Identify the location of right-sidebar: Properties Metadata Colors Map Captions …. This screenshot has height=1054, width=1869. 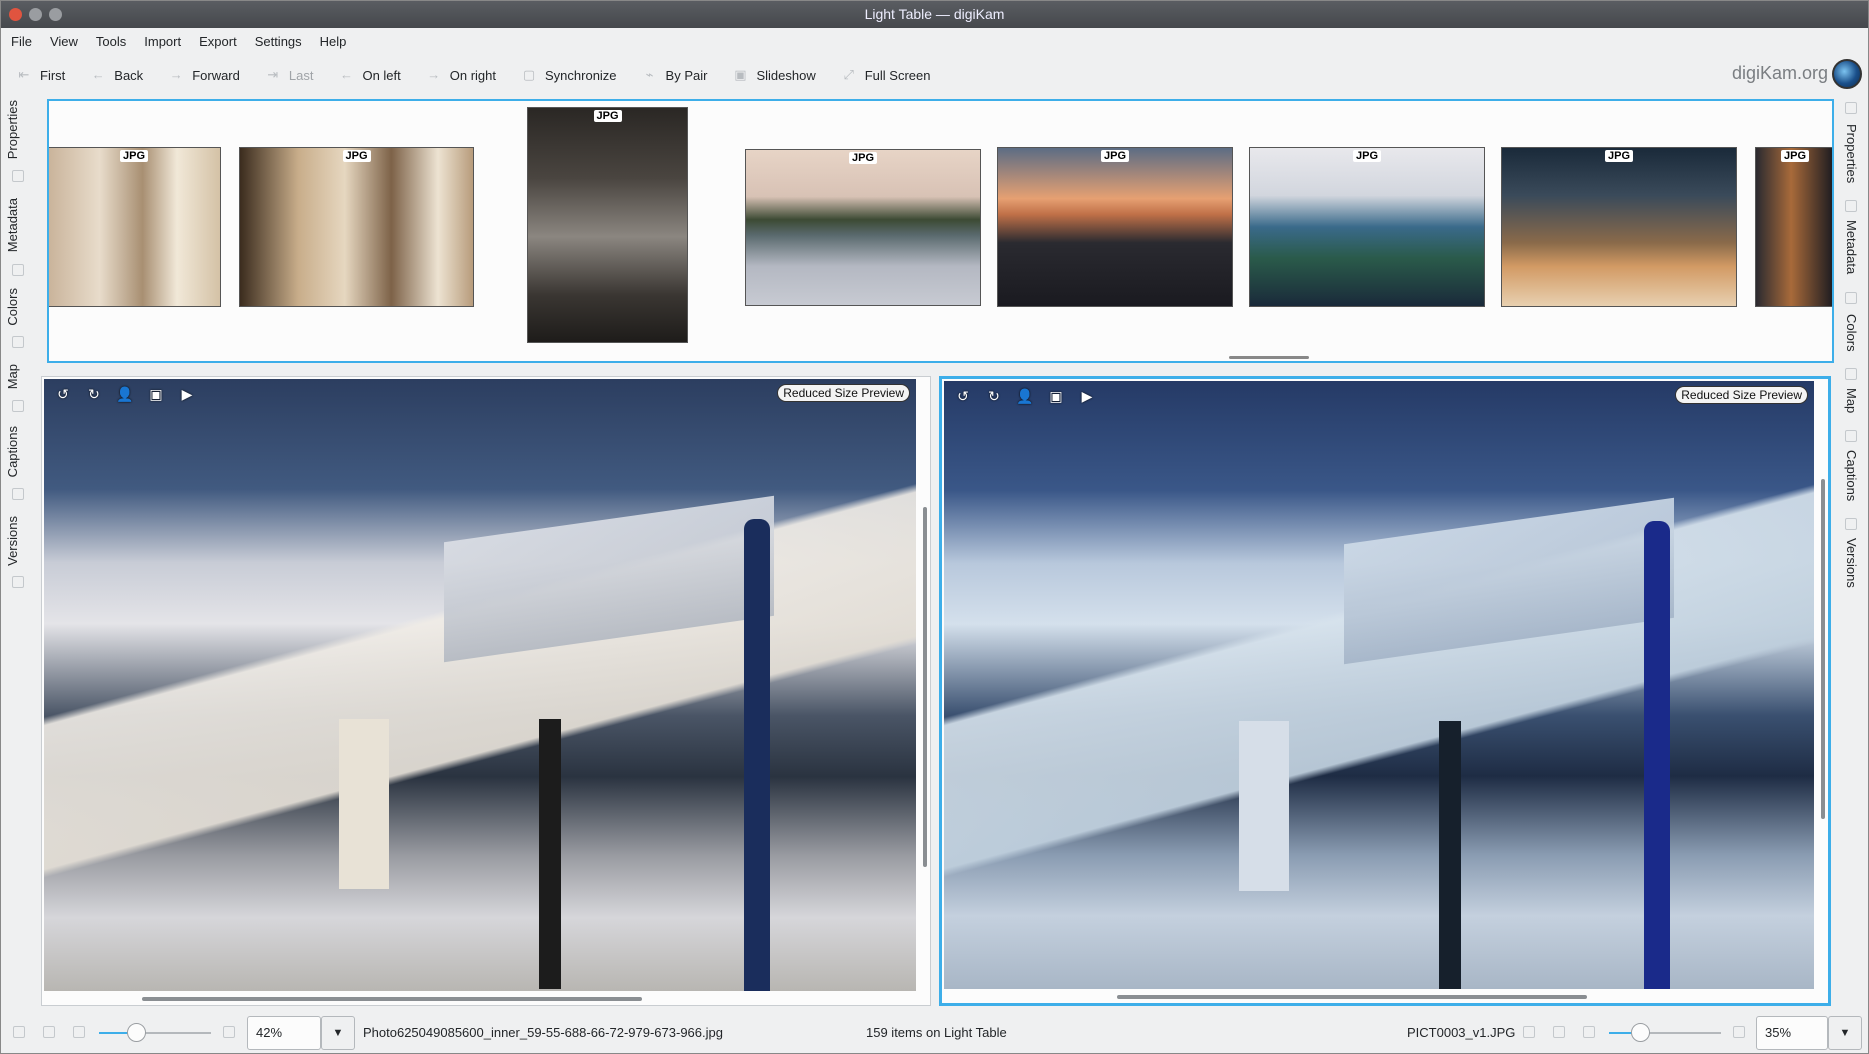
(1851, 556).